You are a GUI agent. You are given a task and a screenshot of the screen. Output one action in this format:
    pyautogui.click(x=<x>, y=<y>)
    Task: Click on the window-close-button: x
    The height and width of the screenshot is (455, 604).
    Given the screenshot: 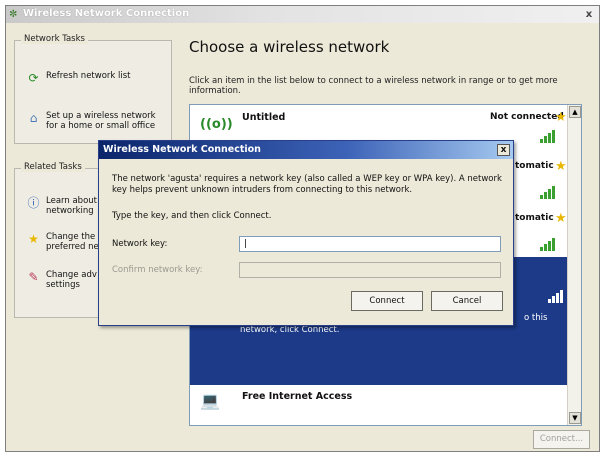 What is the action you would take?
    pyautogui.click(x=589, y=14)
    